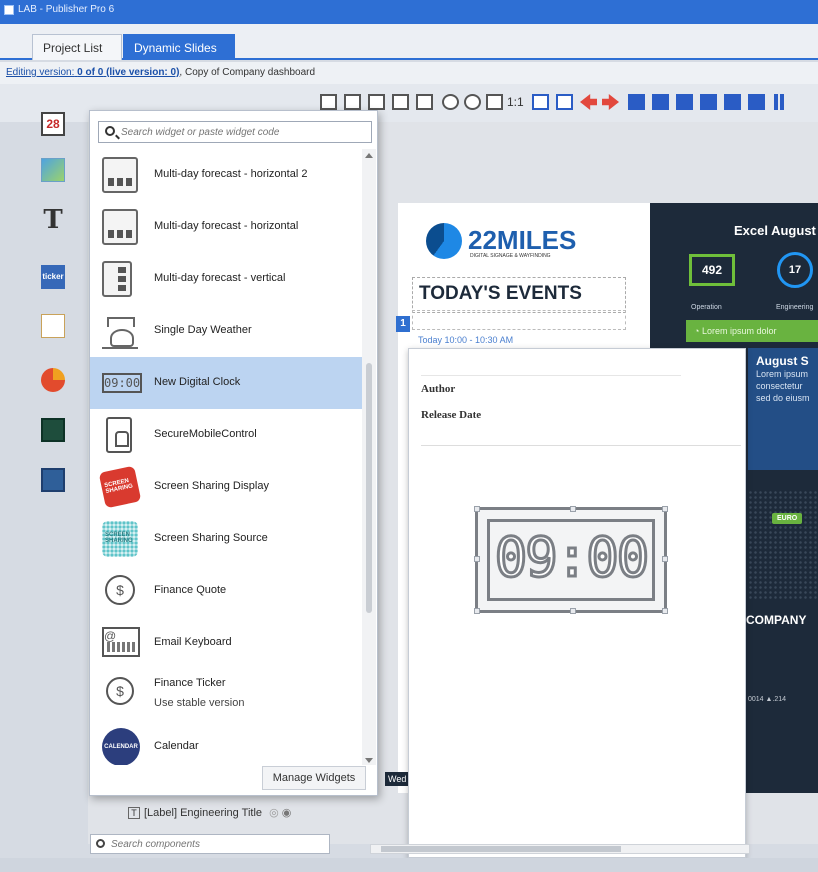 Image resolution: width=818 pixels, height=872 pixels. I want to click on document-widget-icon, so click(53, 326).